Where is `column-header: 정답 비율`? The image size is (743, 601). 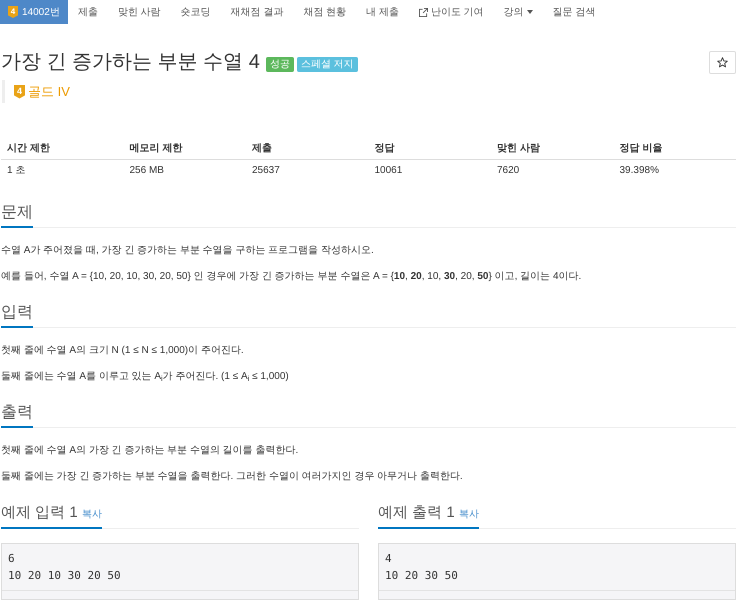
column-header: 정답 비율 is located at coordinates (675, 149).